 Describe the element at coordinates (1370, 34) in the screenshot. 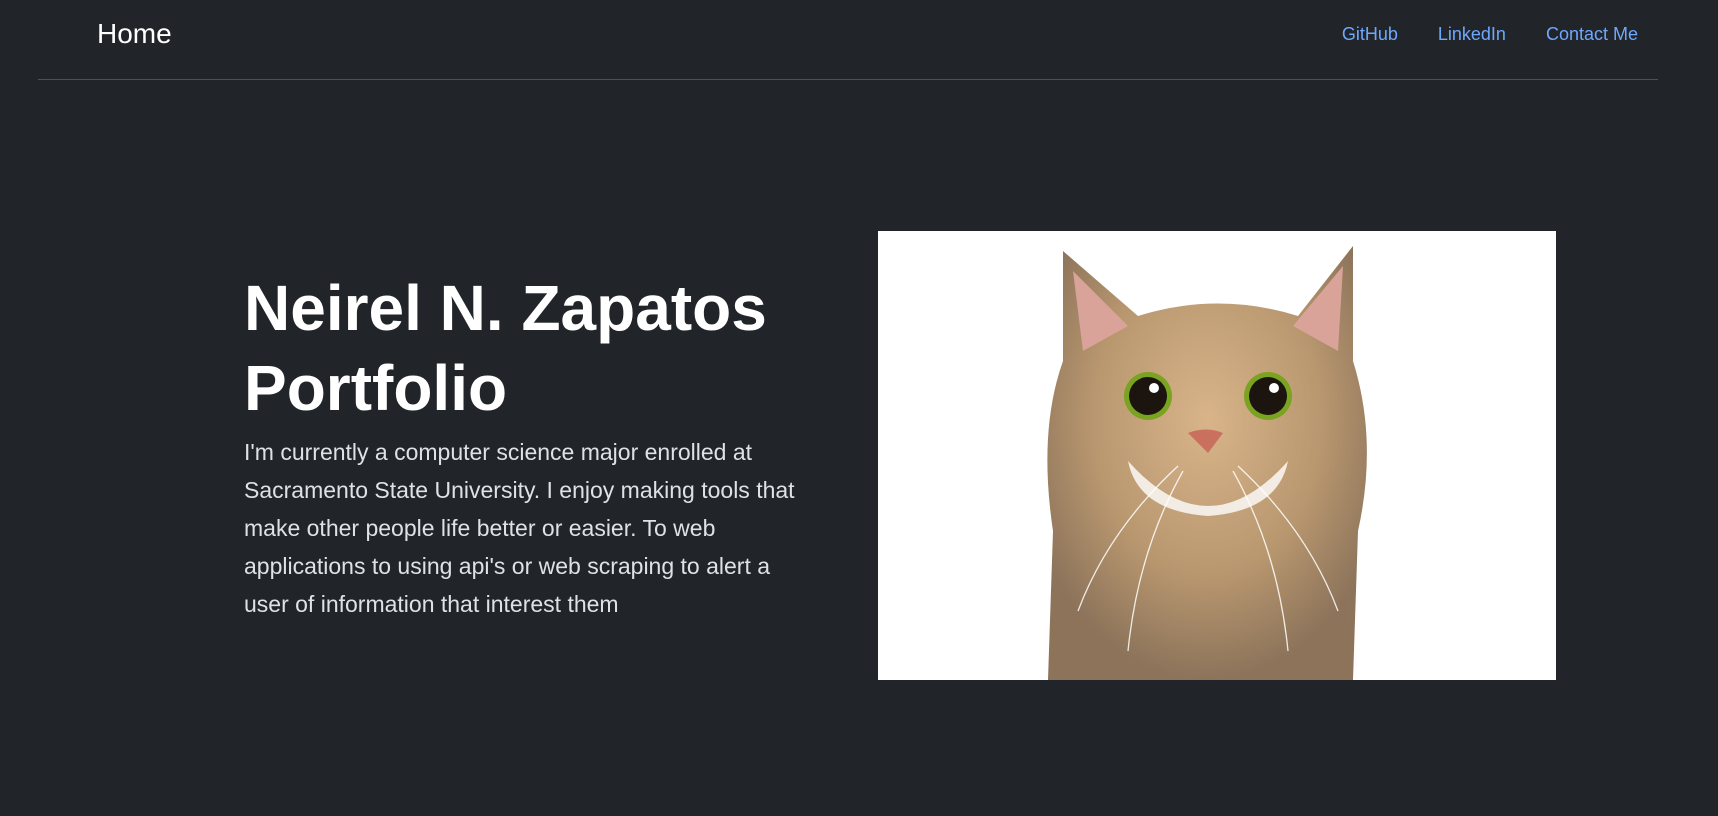

I see `github-link: GitHub` at that location.